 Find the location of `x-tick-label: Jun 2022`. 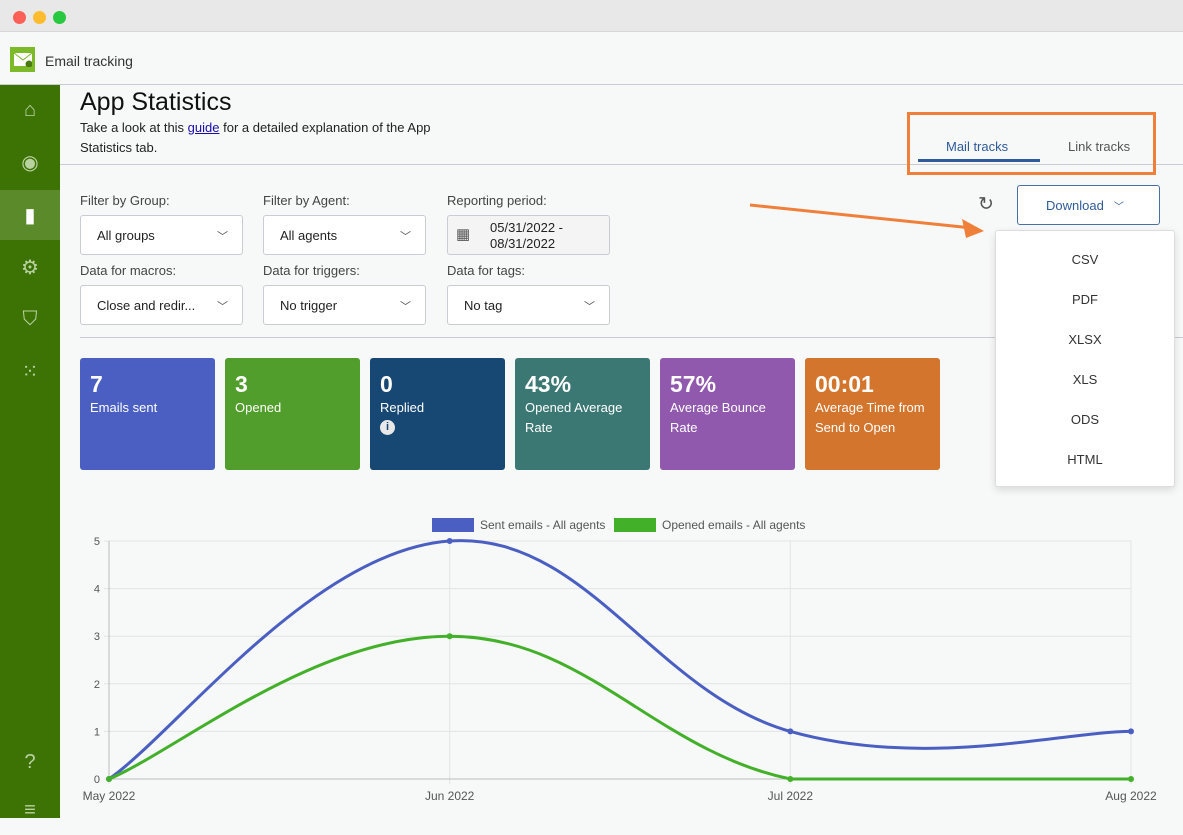

x-tick-label: Jun 2022 is located at coordinates (450, 796).